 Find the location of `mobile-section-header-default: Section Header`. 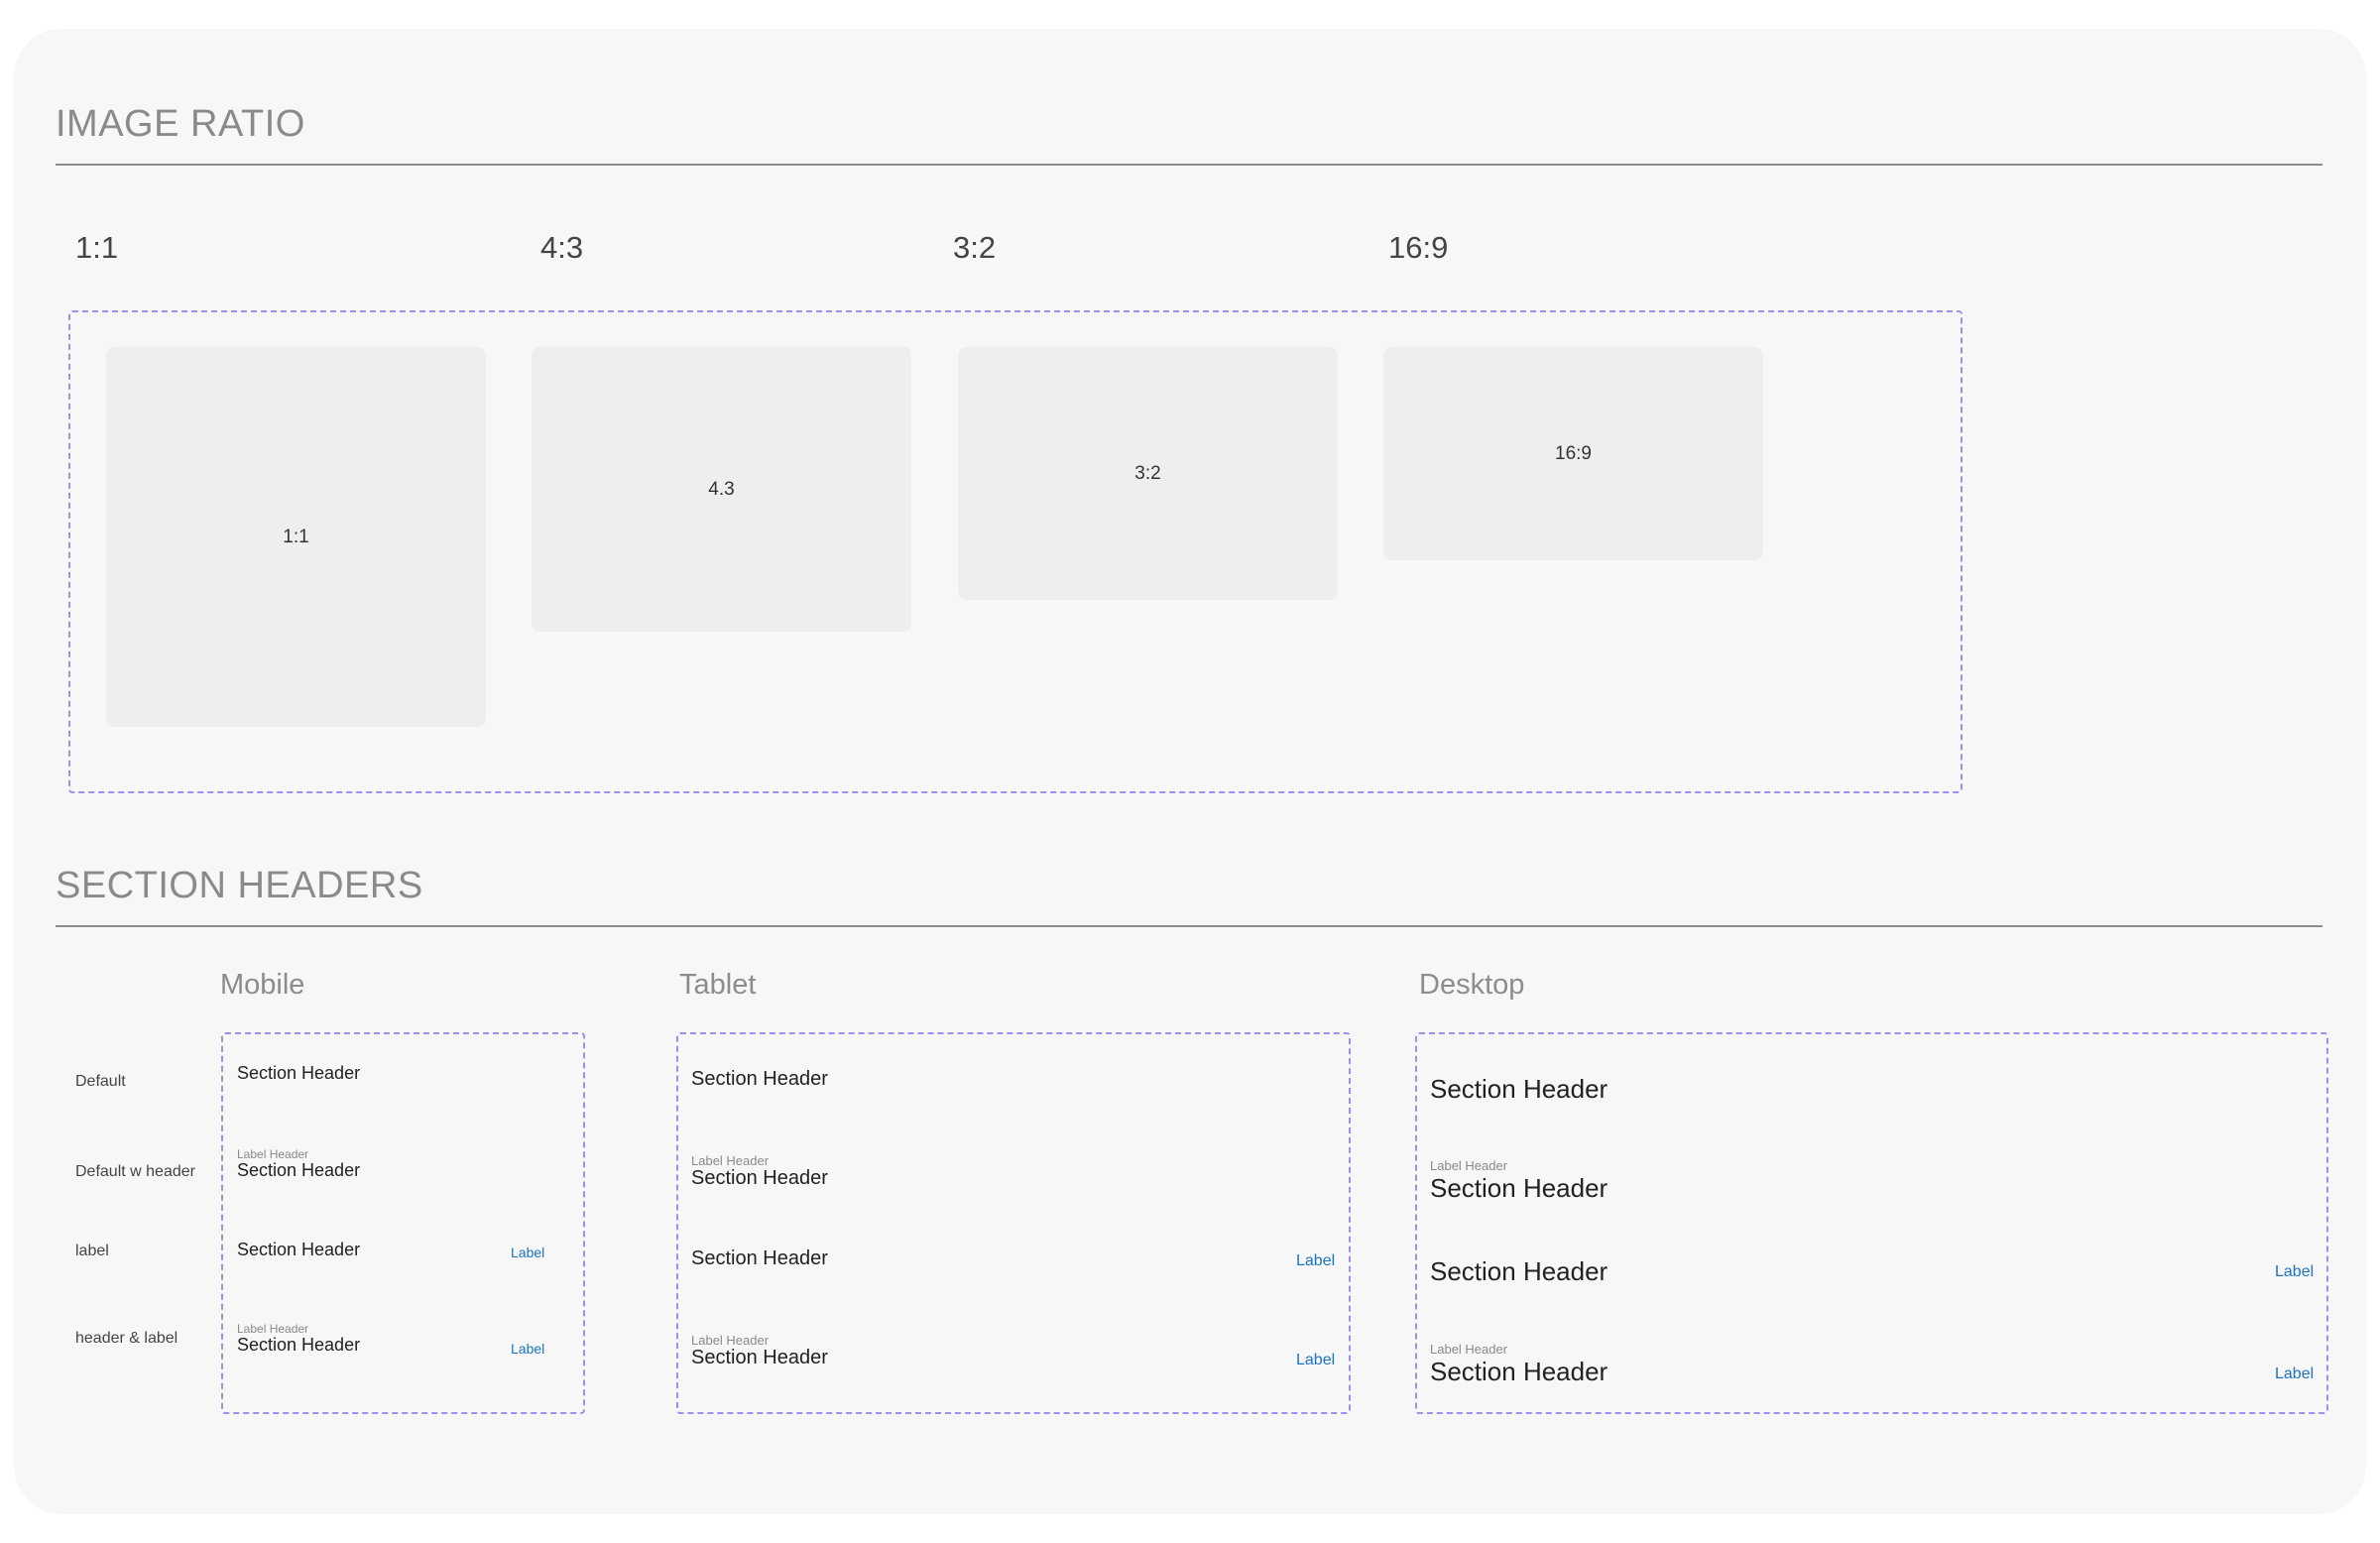

mobile-section-header-default: Section Header is located at coordinates (299, 1073).